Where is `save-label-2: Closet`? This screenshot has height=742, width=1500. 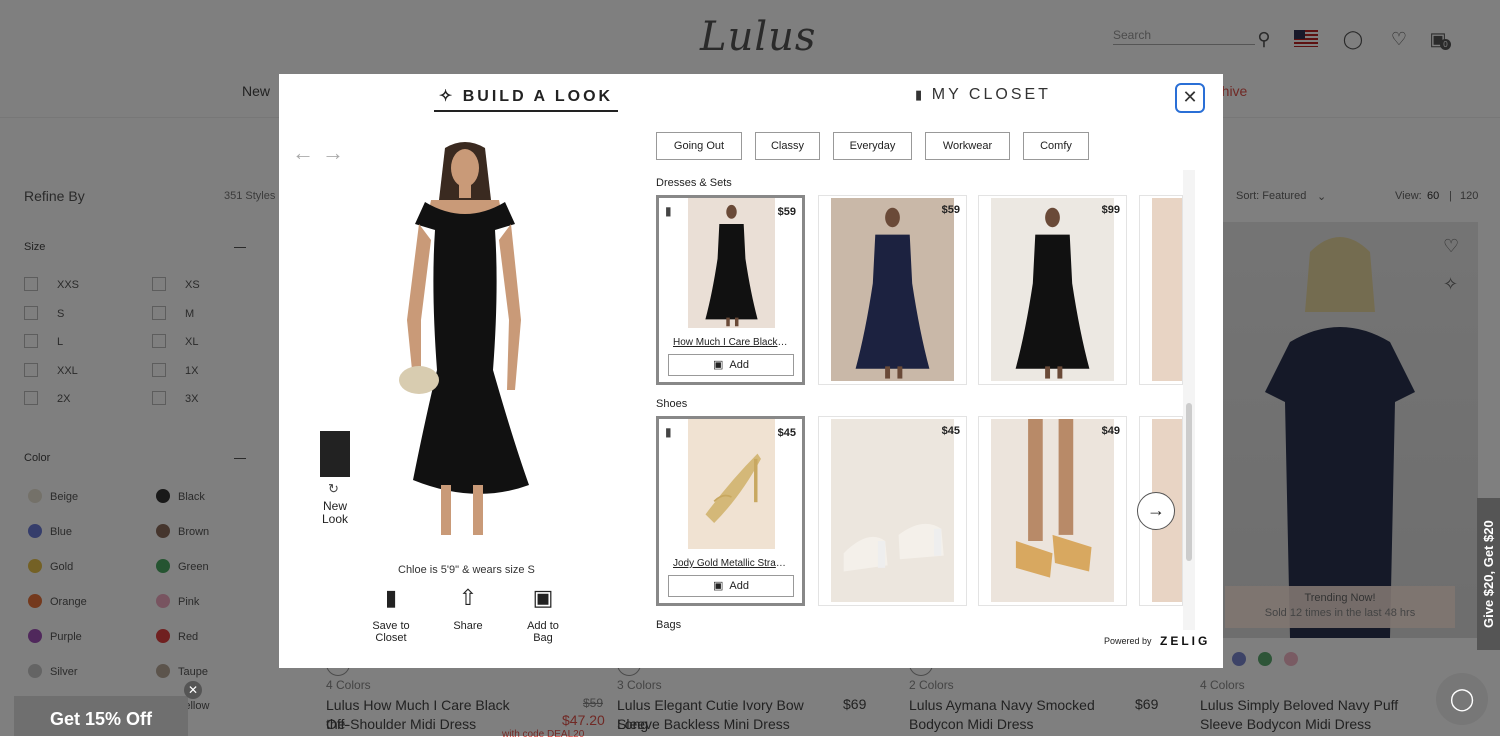 save-label-2: Closet is located at coordinates (391, 638).